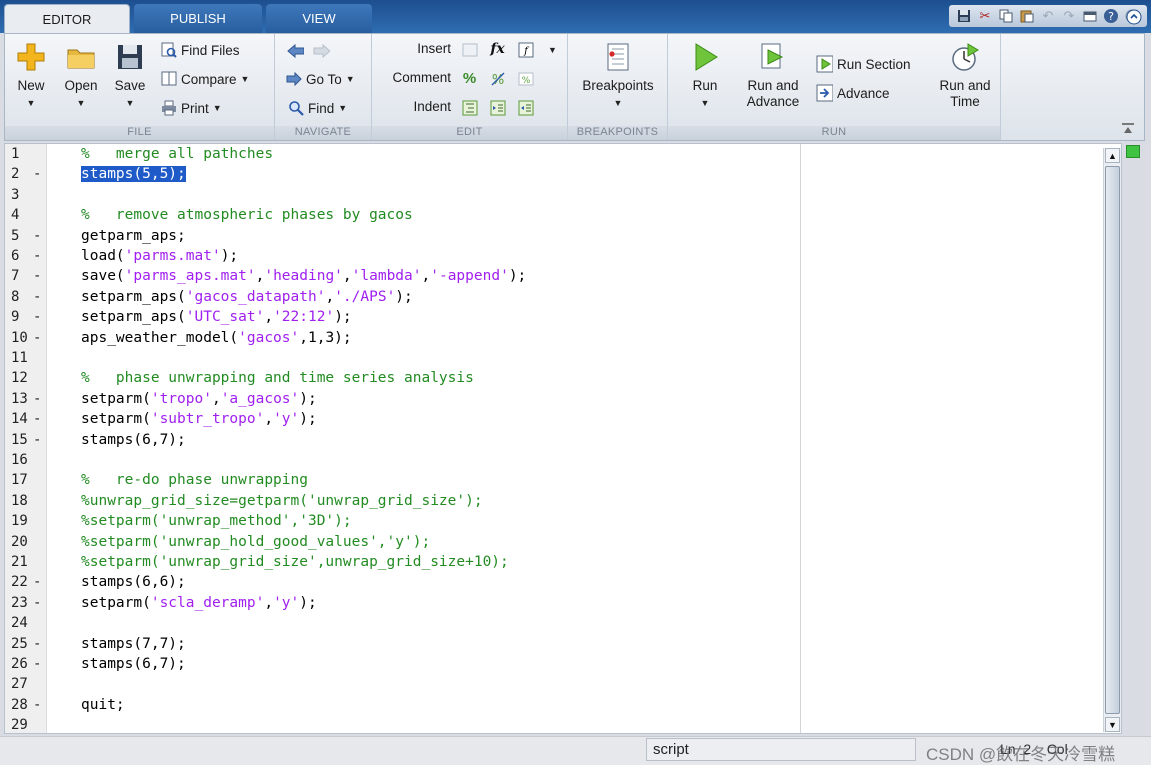 Image resolution: width=1151 pixels, height=765 pixels. Describe the element at coordinates (194, 480) in the screenshot. I see `code-line: % re-do phase unwrapping` at that location.